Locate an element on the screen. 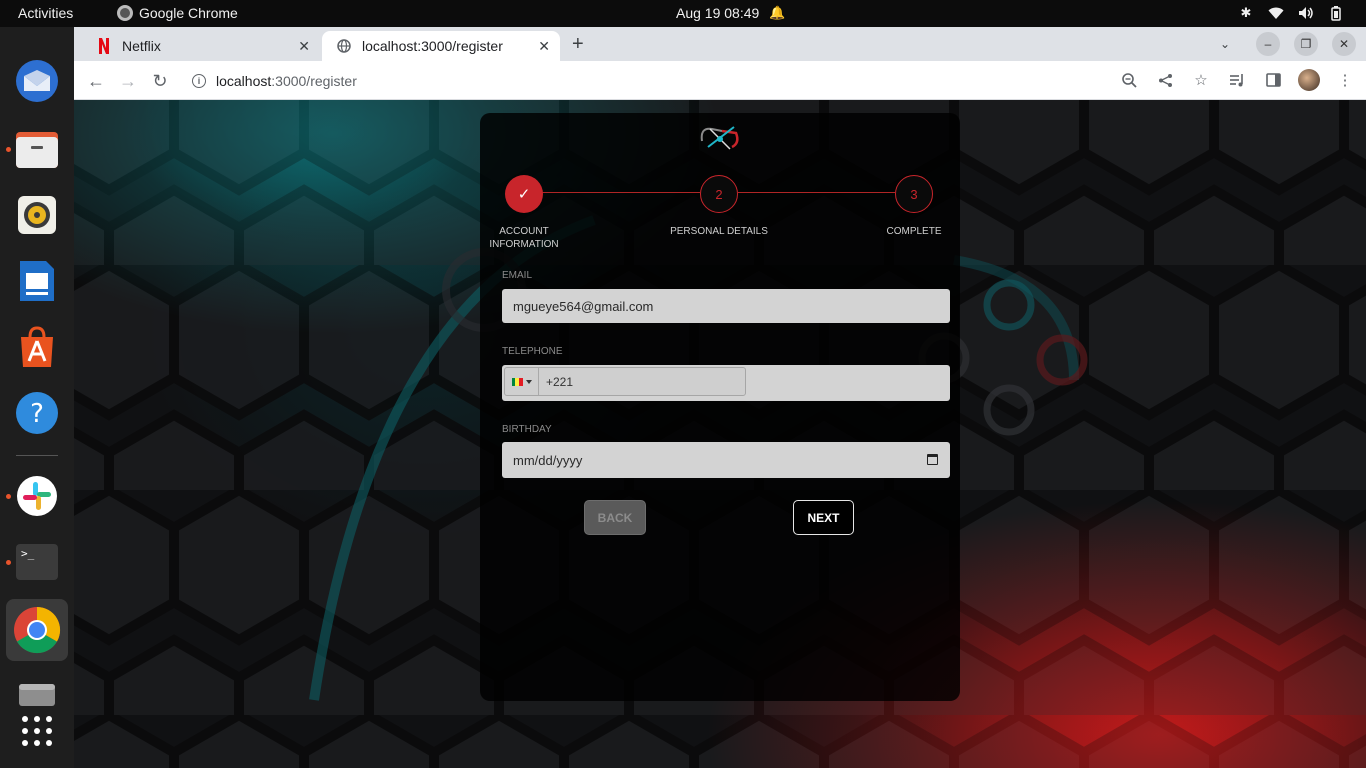 The image size is (1366, 768). tab-label: Netflix is located at coordinates (141, 46).